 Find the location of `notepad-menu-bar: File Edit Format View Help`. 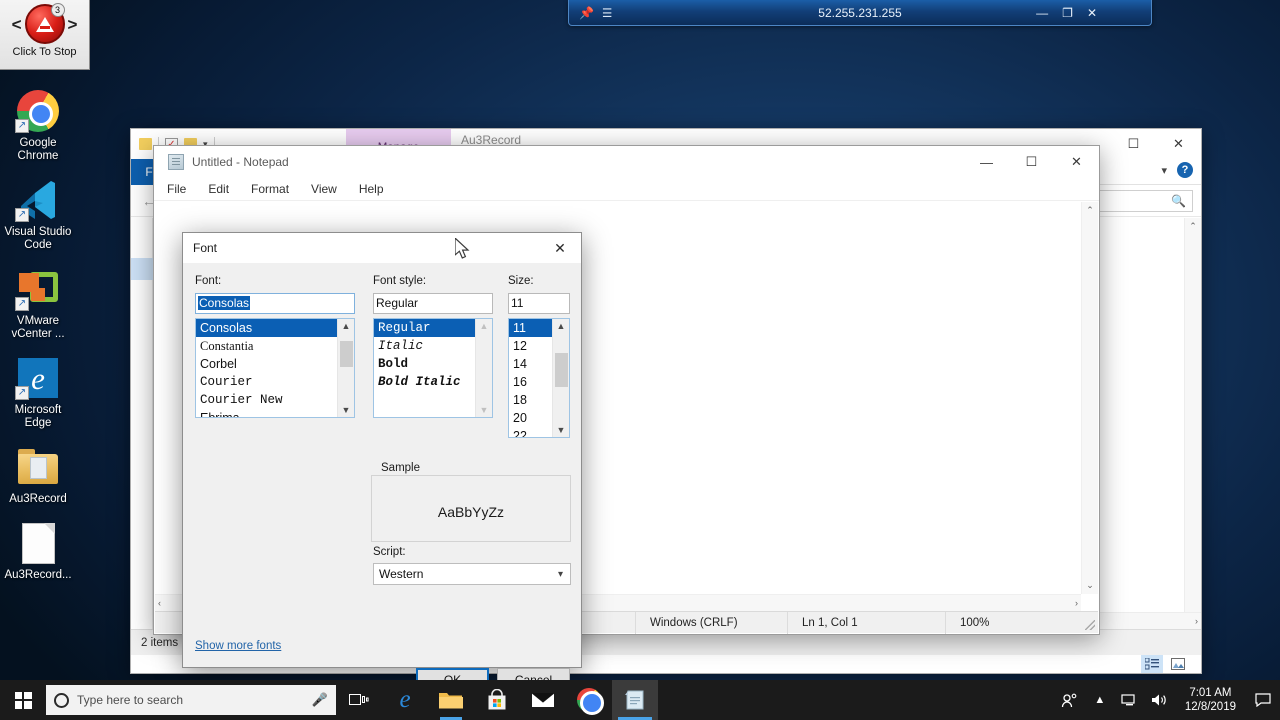

notepad-menu-bar: File Edit Format View Help is located at coordinates (626, 189).